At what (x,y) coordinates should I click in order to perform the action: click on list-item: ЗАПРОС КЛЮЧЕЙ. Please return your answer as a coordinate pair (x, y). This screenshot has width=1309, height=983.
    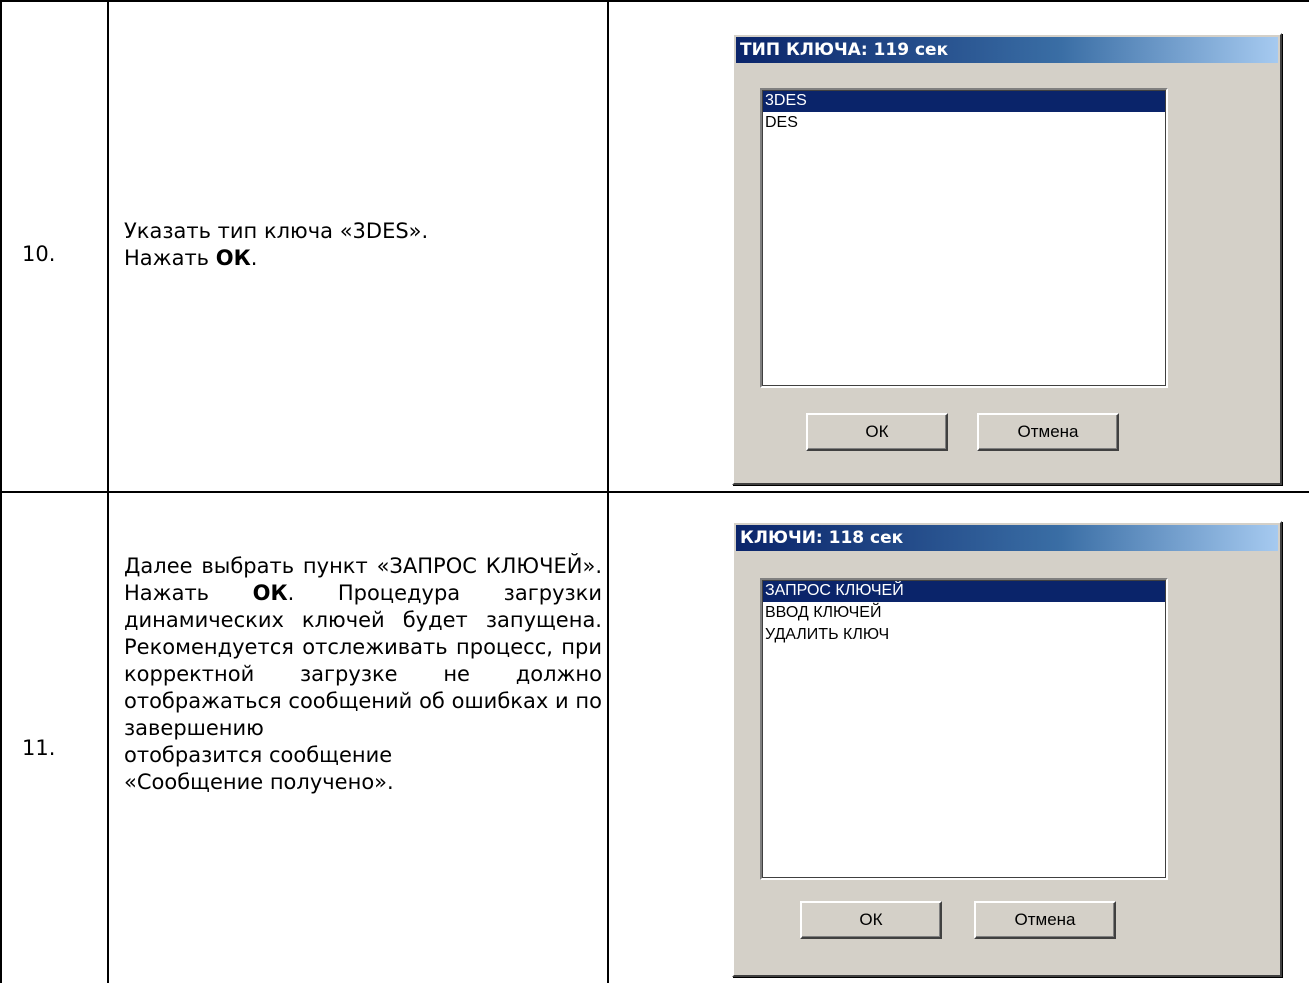
    Looking at the image, I should click on (964, 591).